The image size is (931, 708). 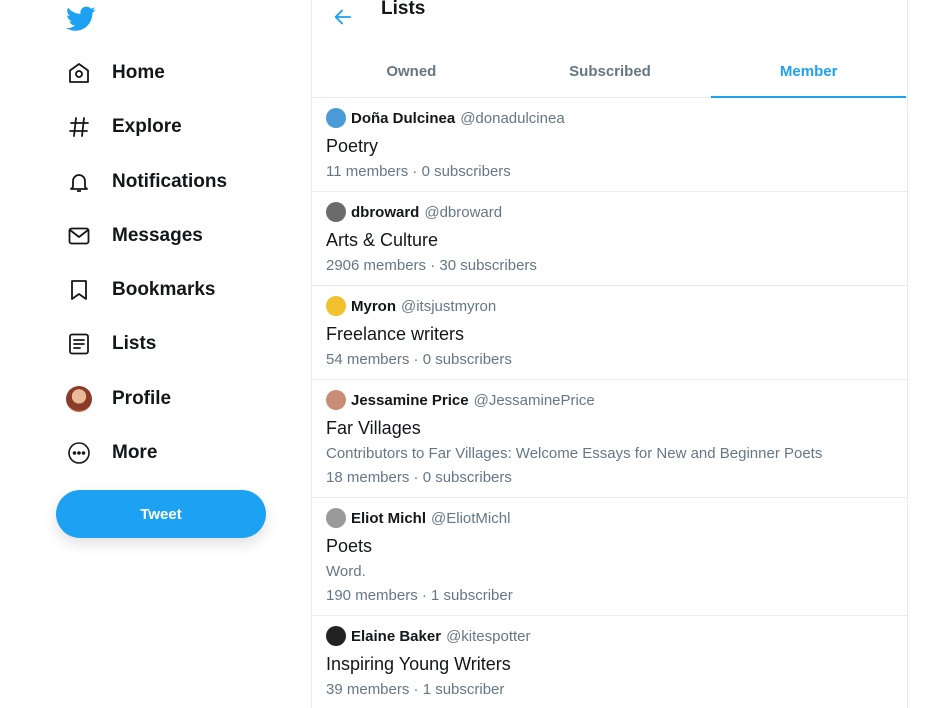 I want to click on list-stats: 190 members · 1 subscriber, so click(x=419, y=595).